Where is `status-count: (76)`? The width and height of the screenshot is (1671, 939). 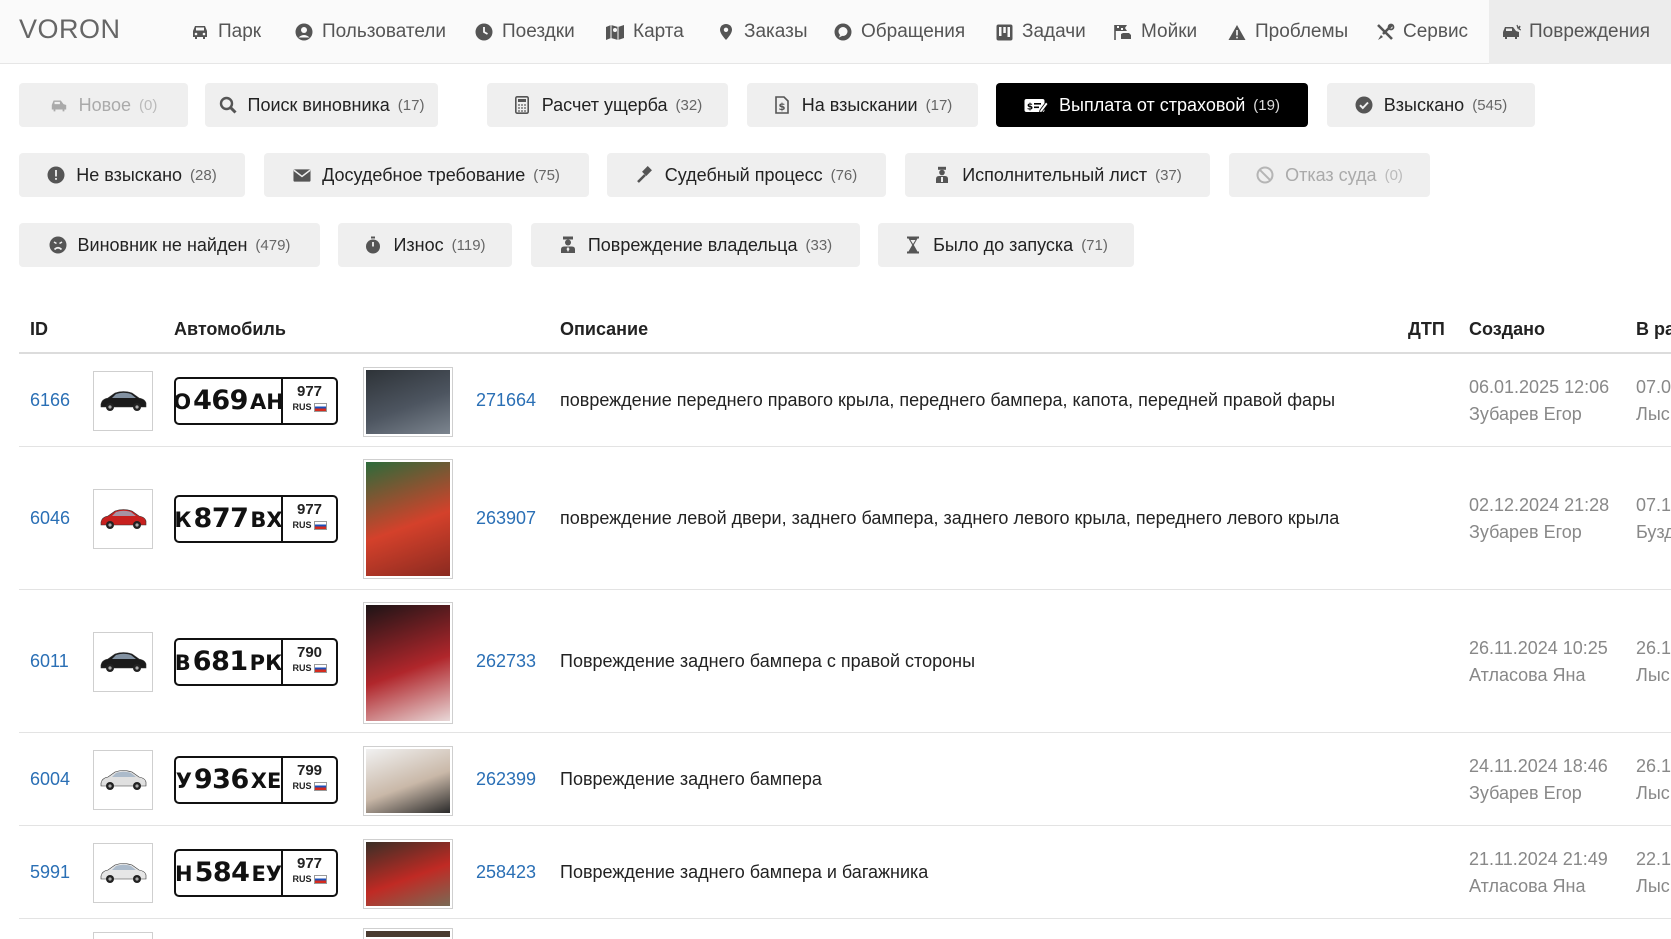 status-count: (76) is located at coordinates (844, 175).